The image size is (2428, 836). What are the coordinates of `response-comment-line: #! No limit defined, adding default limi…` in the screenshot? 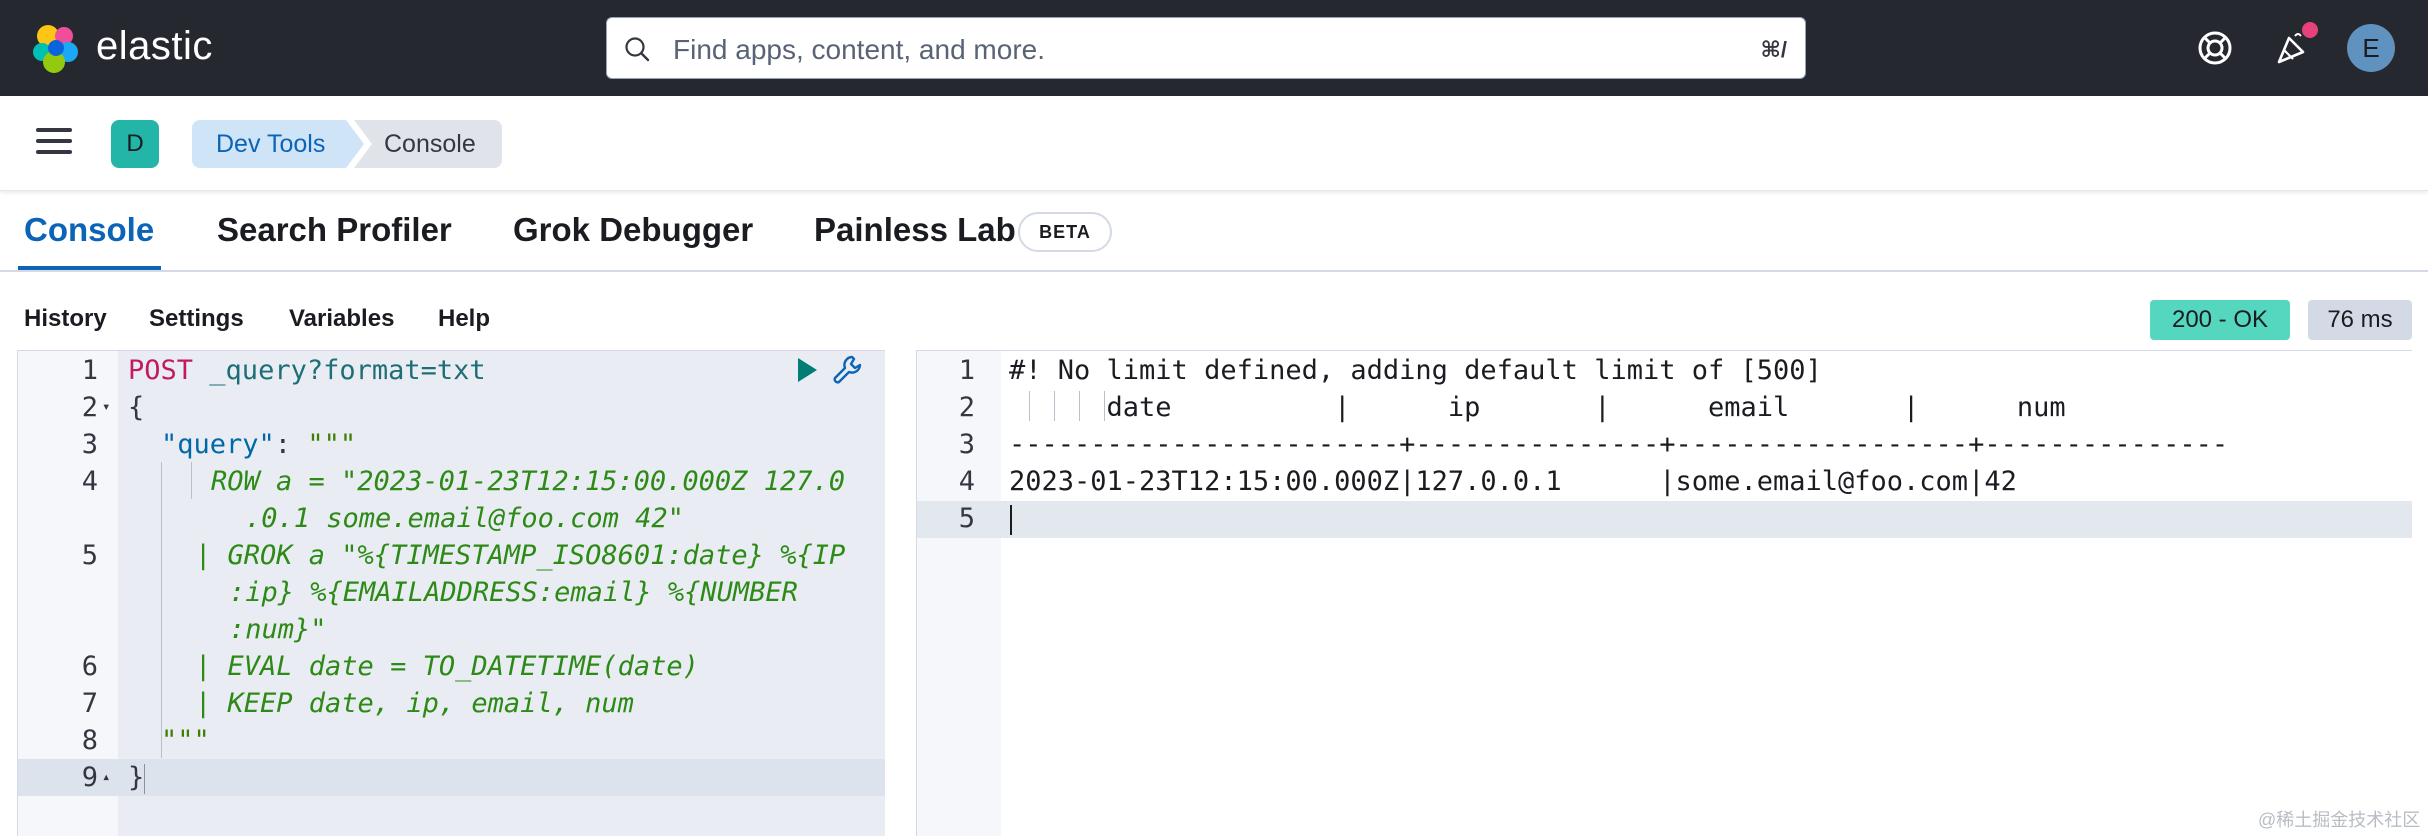 It's located at (1415, 370).